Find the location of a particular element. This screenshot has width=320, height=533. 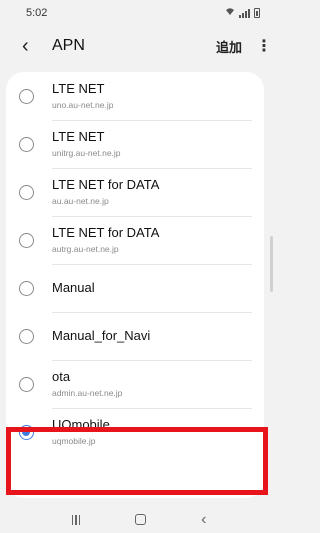

apn-item-uqmobile: UQmobile uqmobile.jp is located at coordinates (135, 432).